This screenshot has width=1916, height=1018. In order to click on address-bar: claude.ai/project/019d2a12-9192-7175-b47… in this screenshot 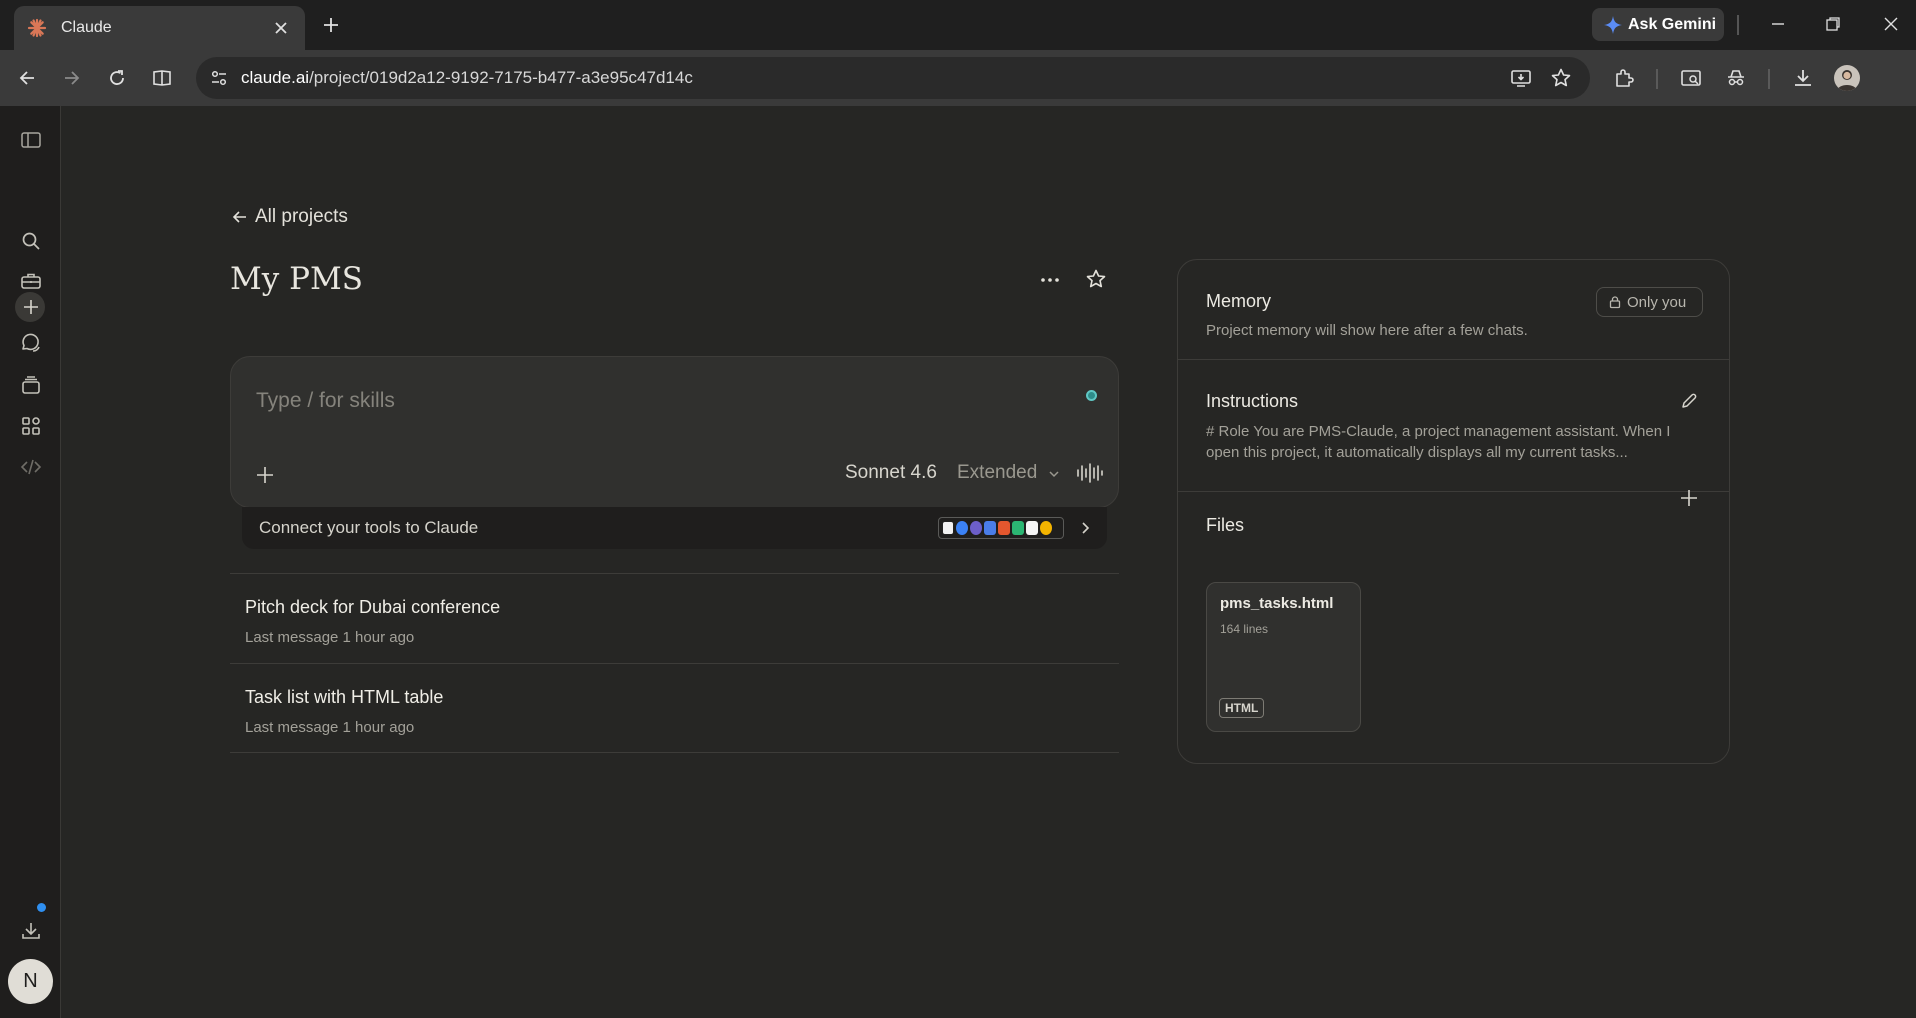, I will do `click(893, 78)`.